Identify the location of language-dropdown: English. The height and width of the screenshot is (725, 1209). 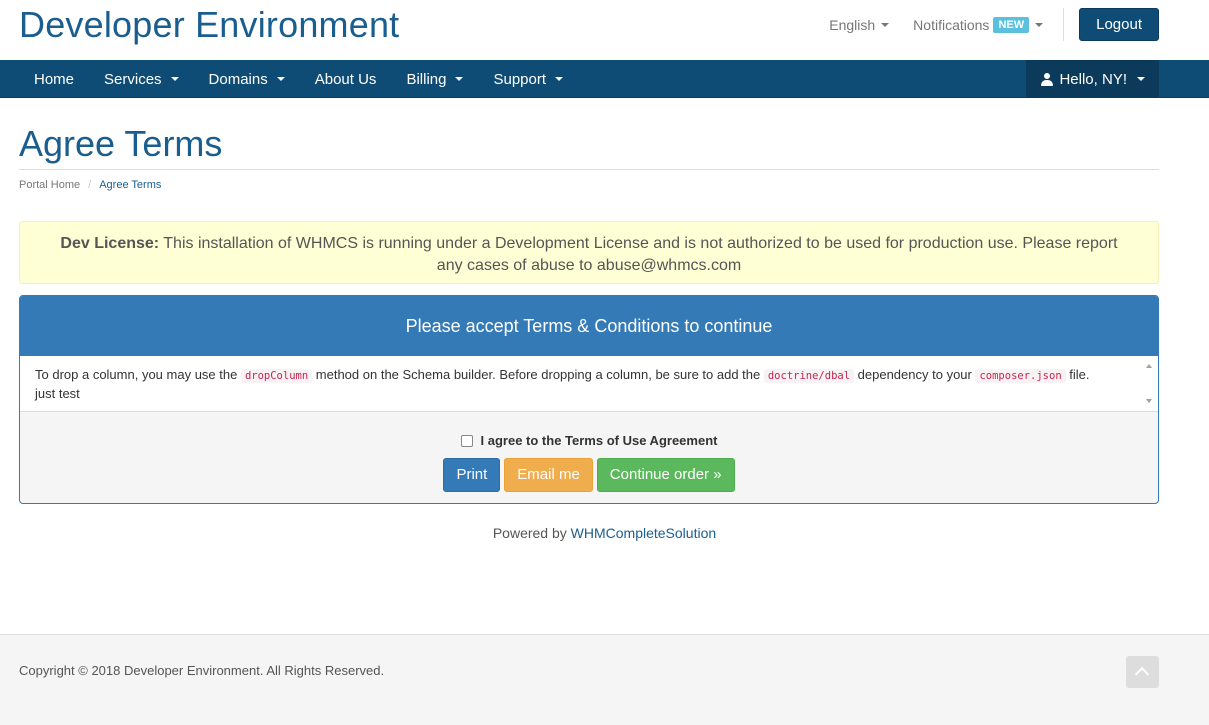
(859, 24).